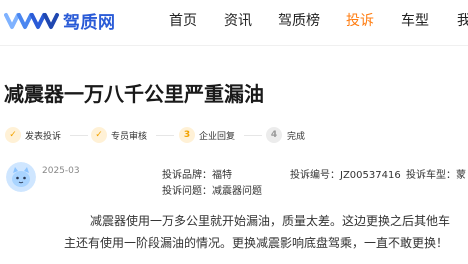  Describe the element at coordinates (43, 137) in the screenshot. I see `step-1-label: 发表投诉` at that location.